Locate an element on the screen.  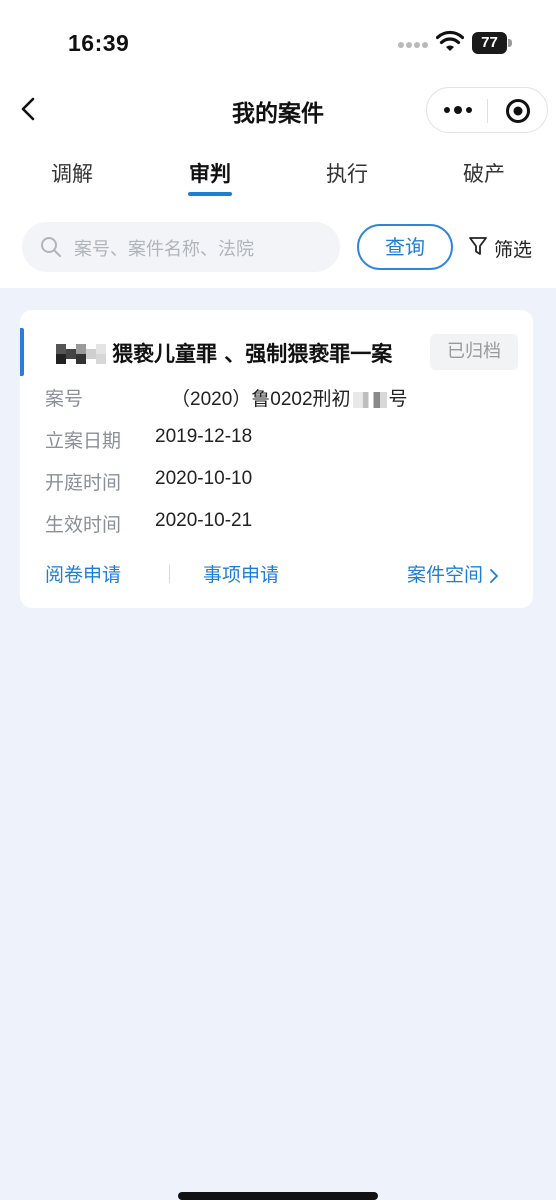
effective-time-value: 2020-10-21 is located at coordinates (204, 520).